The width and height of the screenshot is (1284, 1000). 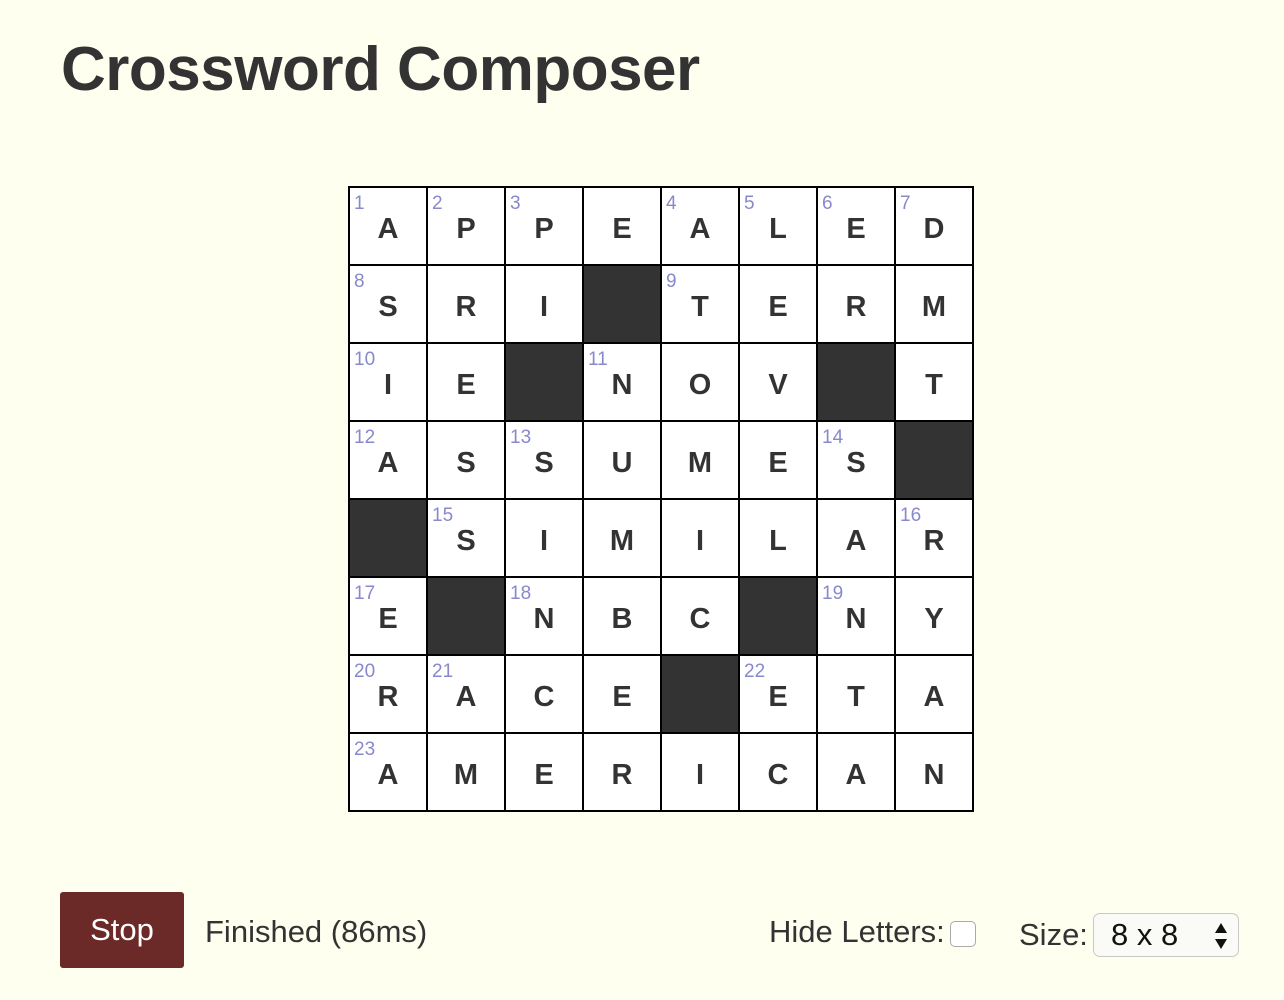 What do you see at coordinates (437, 203) in the screenshot?
I see `clue-number: 2` at bounding box center [437, 203].